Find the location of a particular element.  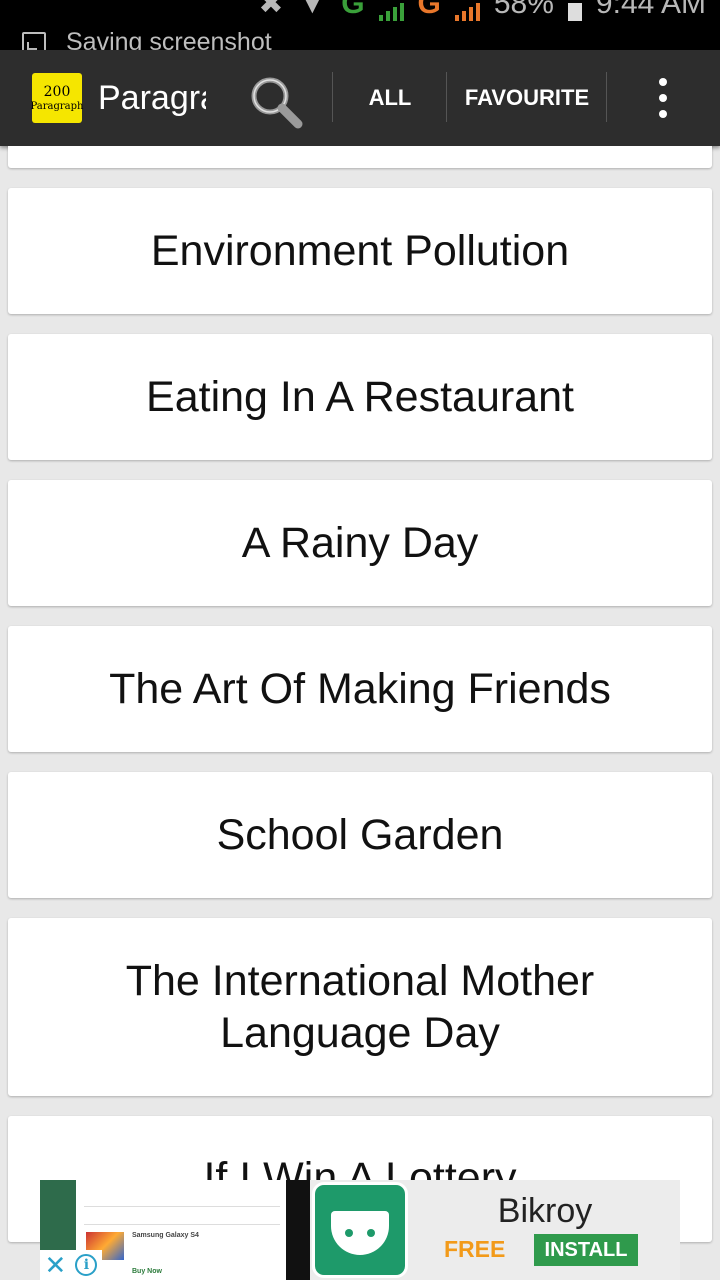

system-indicators: ✖ ▼ G G 58% 9:44 AM is located at coordinates (482, 10).